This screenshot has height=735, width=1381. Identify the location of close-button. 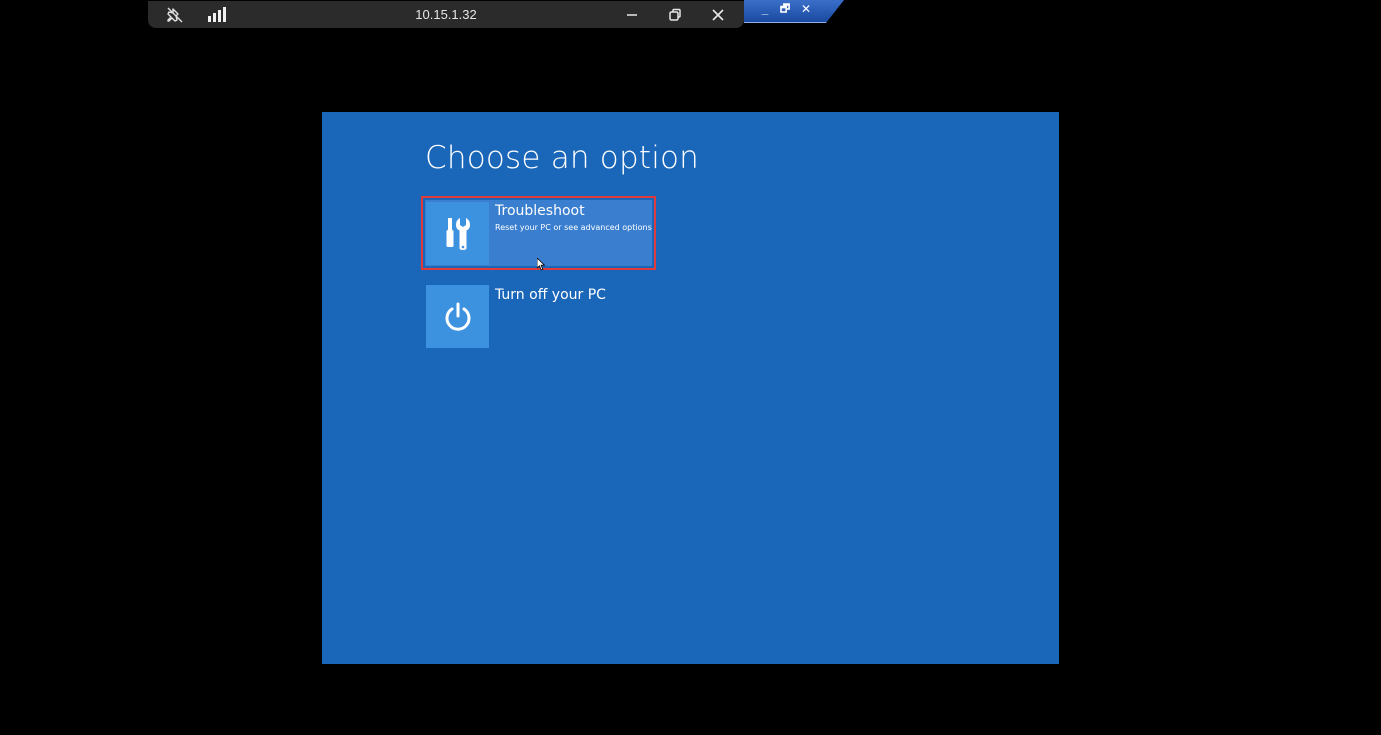
(718, 15).